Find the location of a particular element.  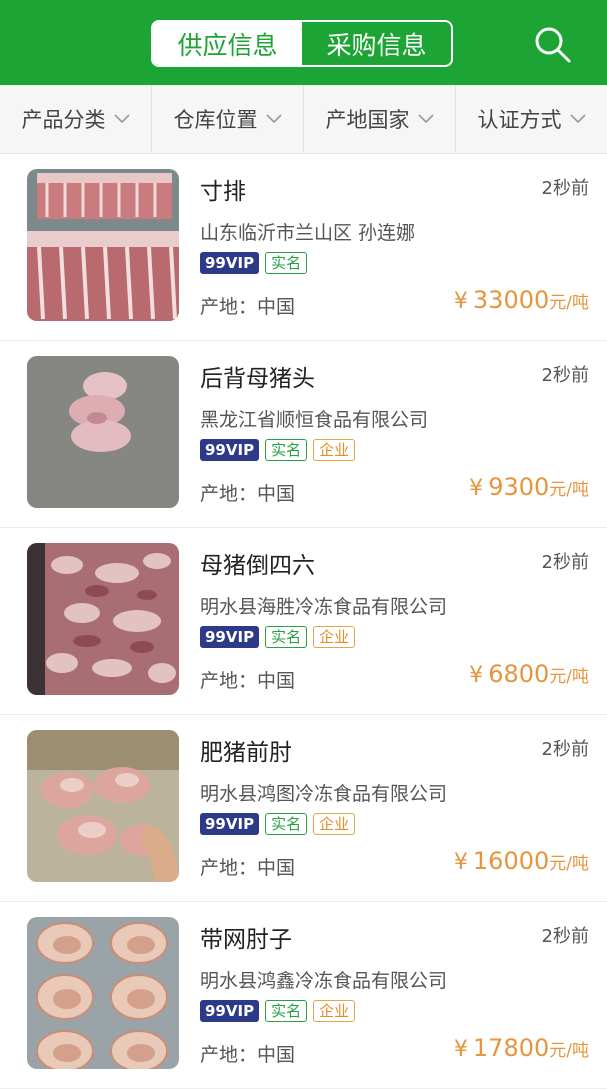

price-amount: 17800 is located at coordinates (511, 1048).